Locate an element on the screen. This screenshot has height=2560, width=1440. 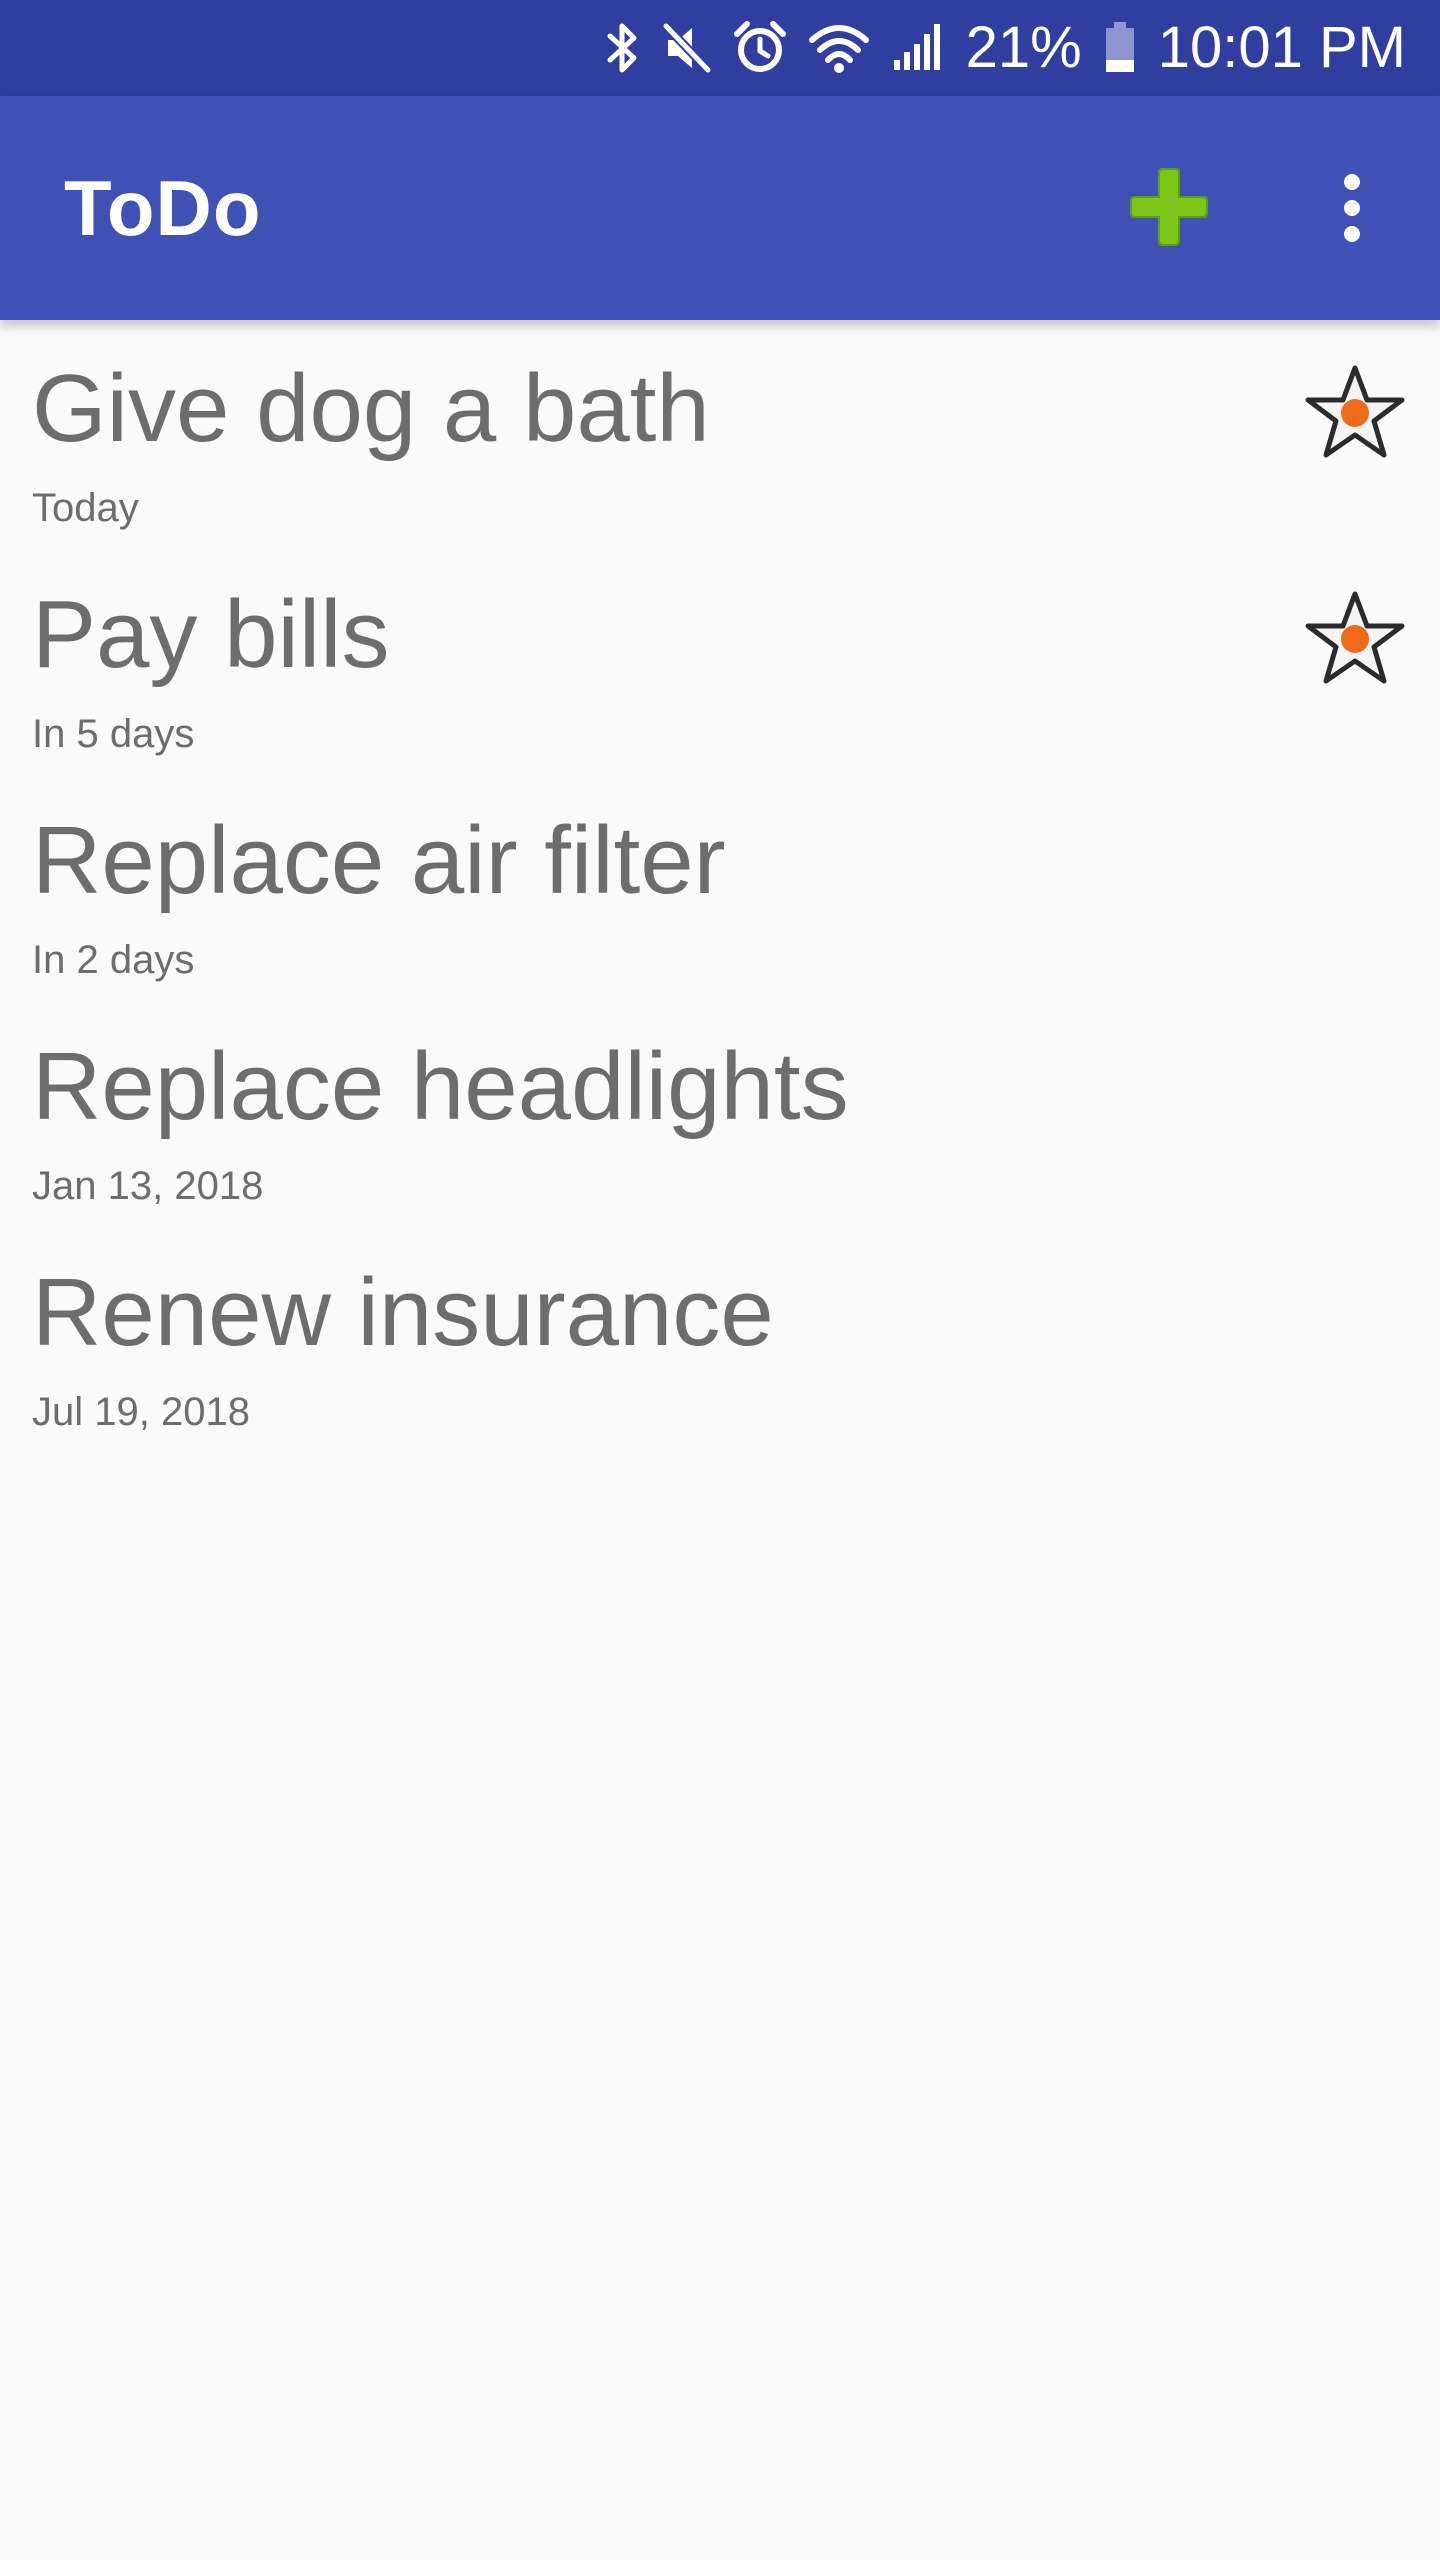
overflow-menu-button is located at coordinates (1352, 208).